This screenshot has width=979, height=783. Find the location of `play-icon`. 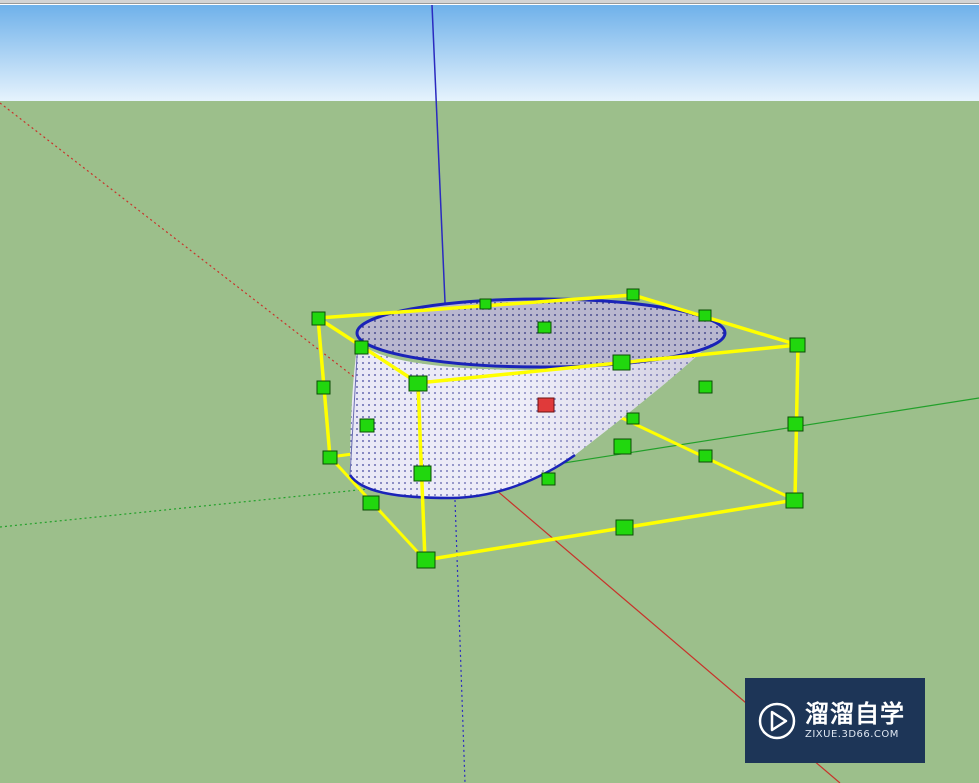

play-icon is located at coordinates (777, 720).